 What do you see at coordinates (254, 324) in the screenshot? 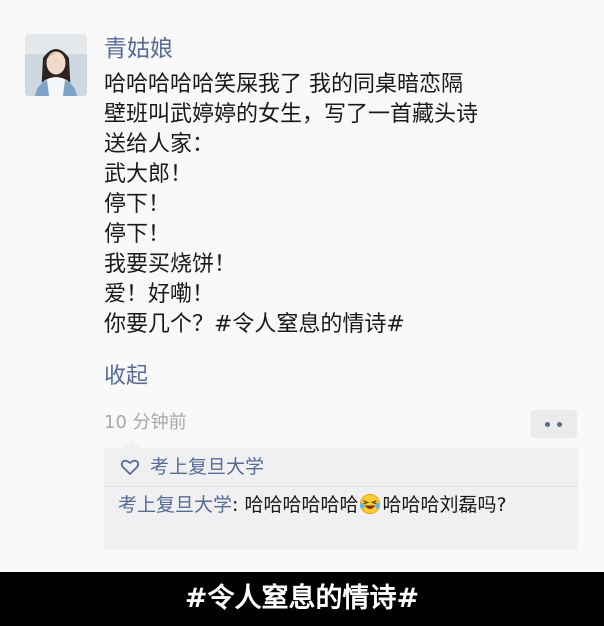
I see `post-text-line: 你要几个？#令人窒息的情诗#` at bounding box center [254, 324].